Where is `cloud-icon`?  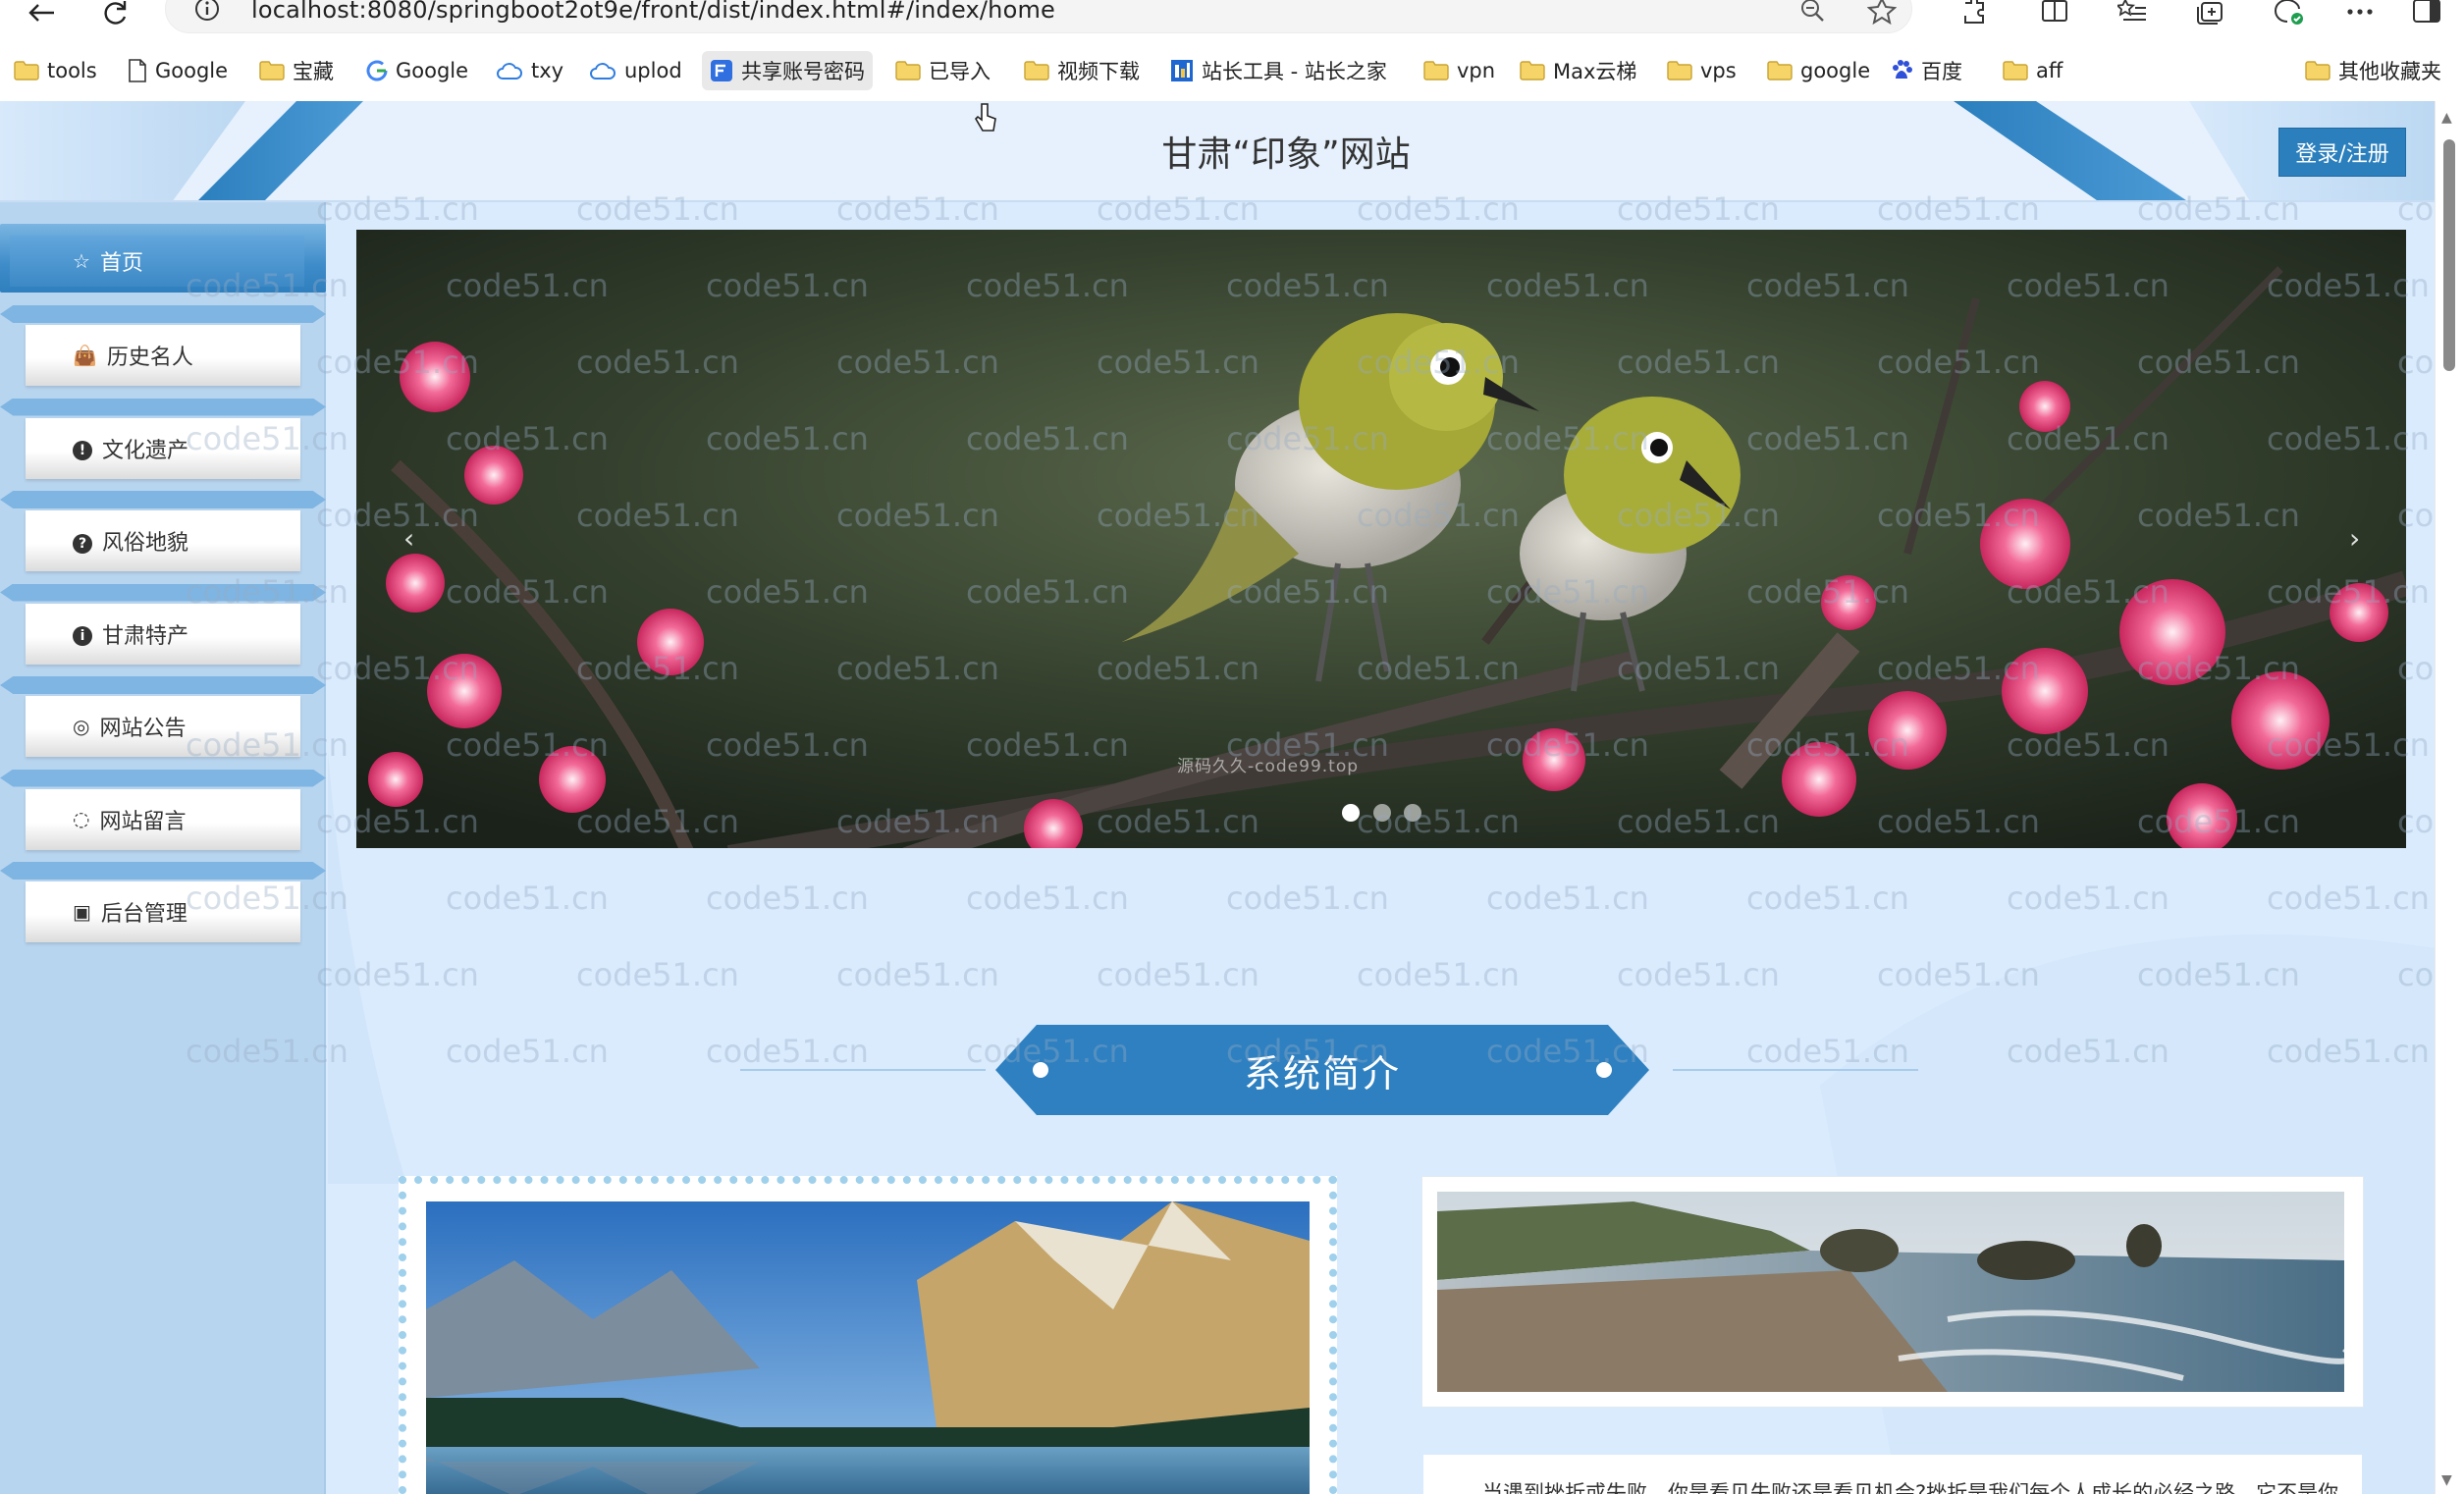
cloud-icon is located at coordinates (602, 70).